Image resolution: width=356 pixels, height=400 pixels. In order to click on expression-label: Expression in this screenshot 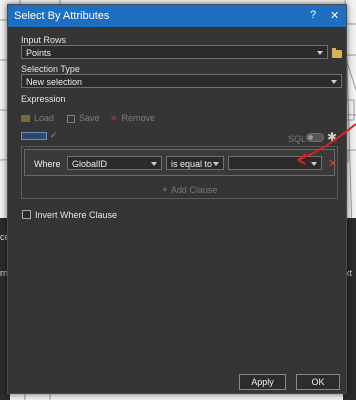, I will do `click(43, 99)`.